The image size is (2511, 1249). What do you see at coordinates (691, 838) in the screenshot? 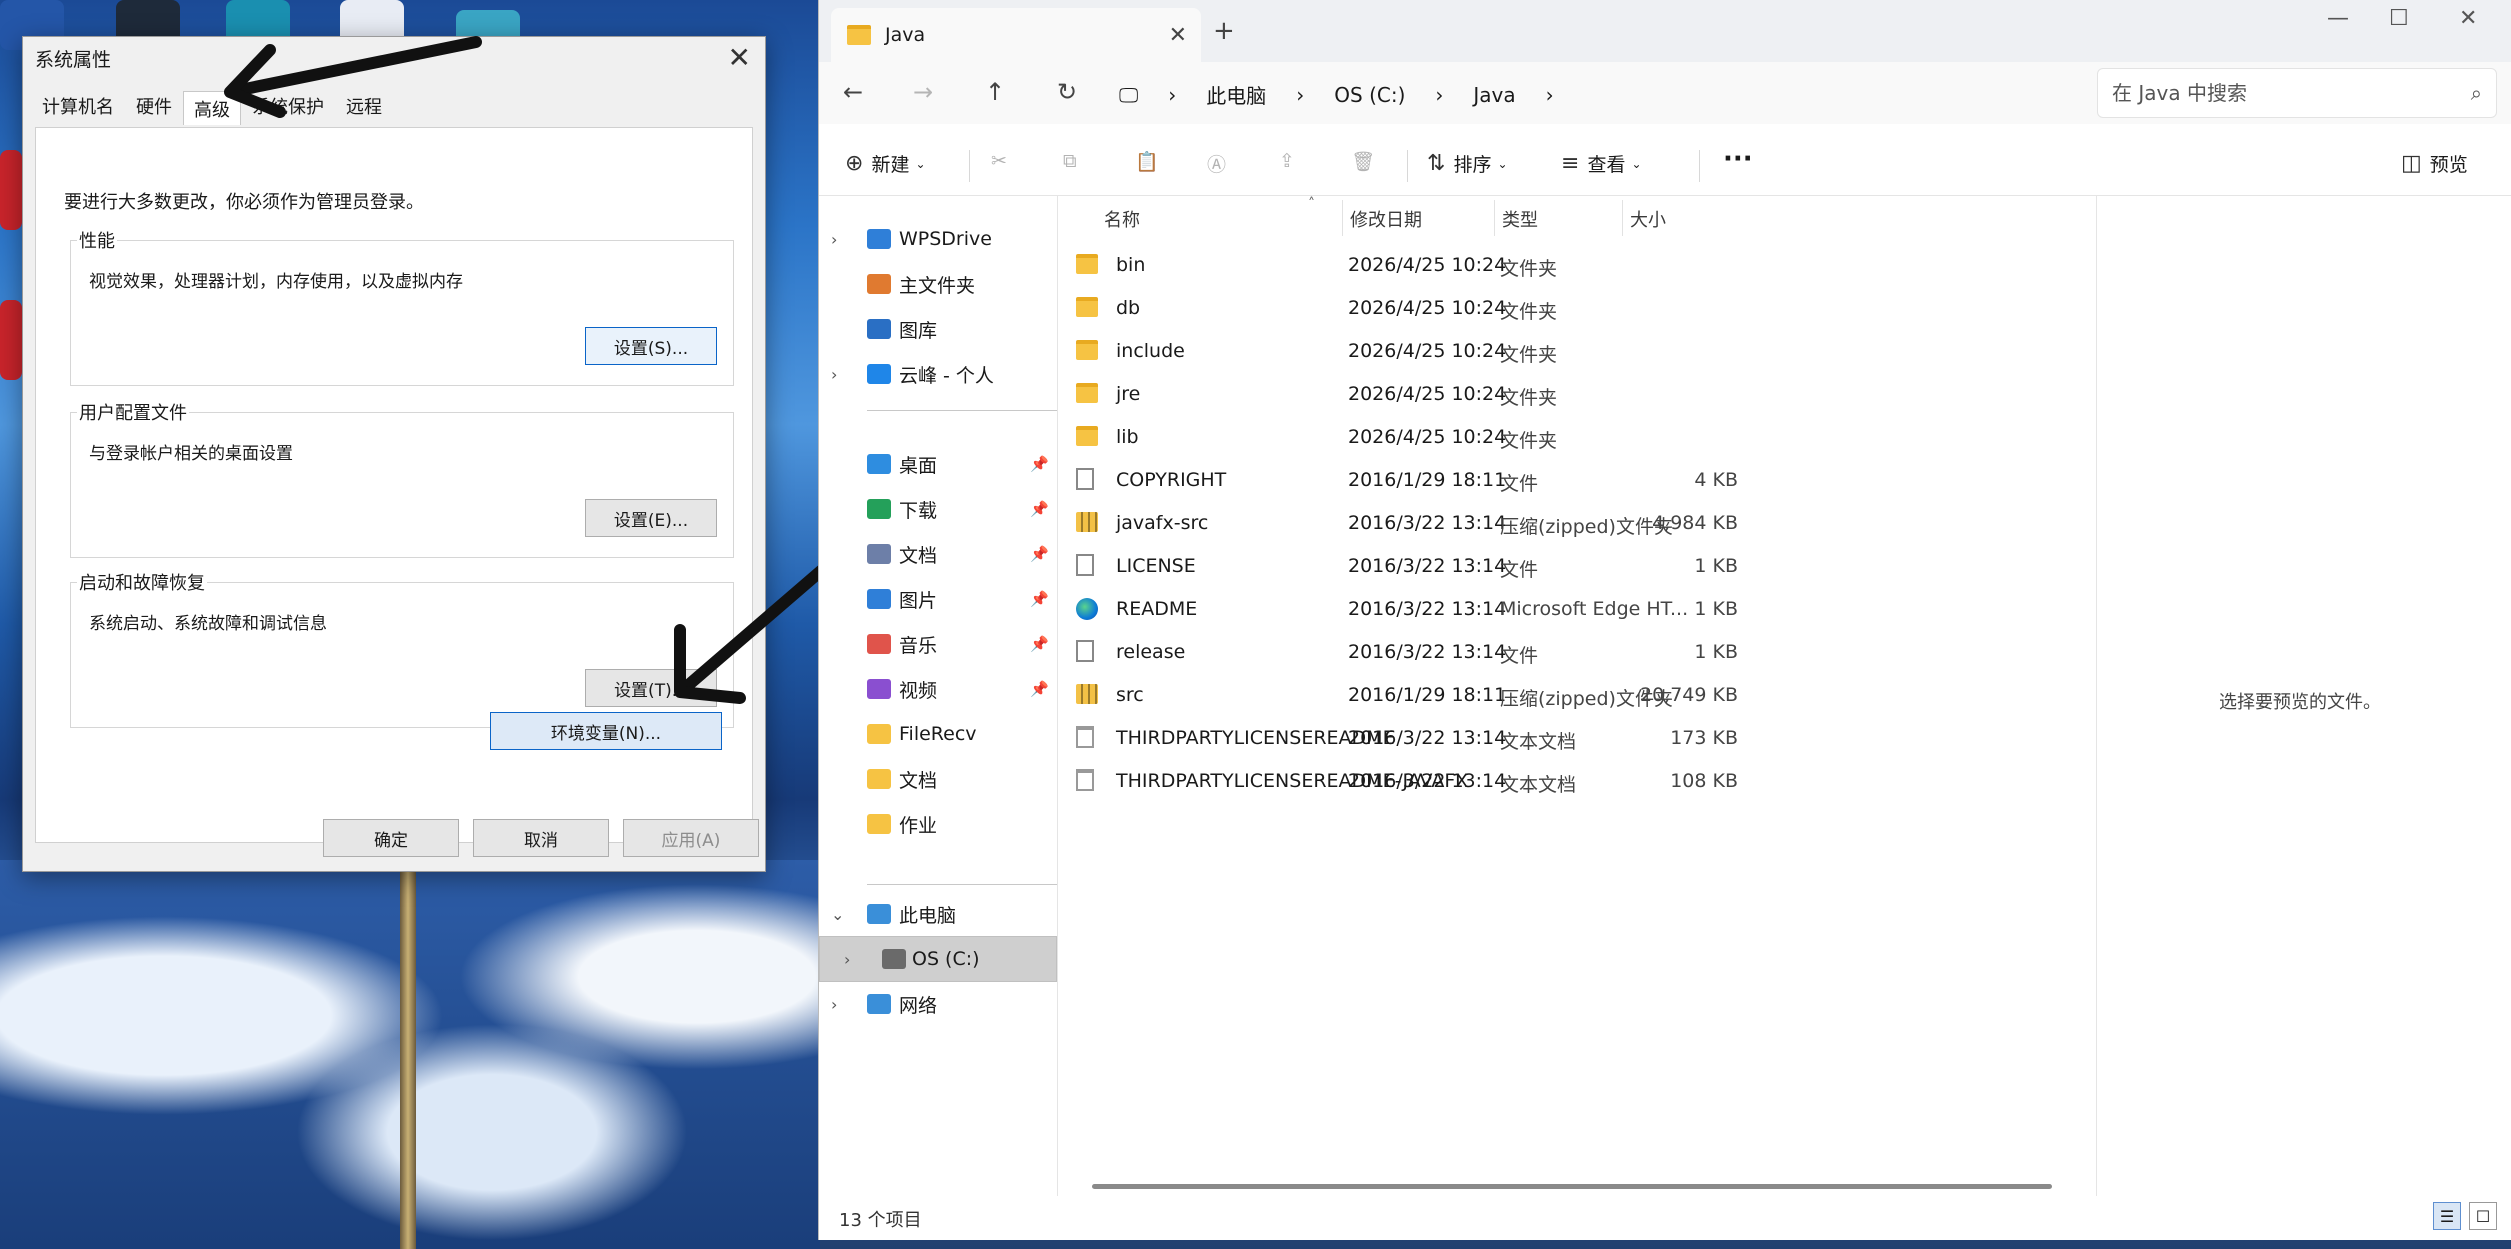
I see `apply-button: 应用(A)` at bounding box center [691, 838].